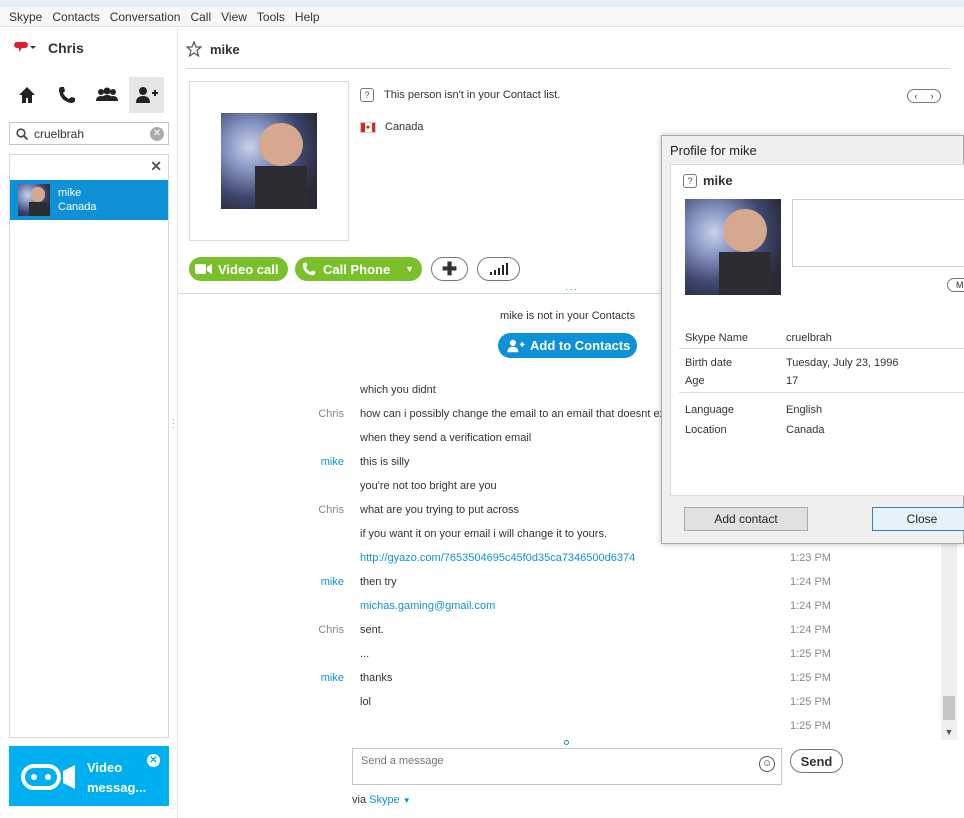  What do you see at coordinates (145, 17) in the screenshot?
I see `menu-conversation: Conversation` at bounding box center [145, 17].